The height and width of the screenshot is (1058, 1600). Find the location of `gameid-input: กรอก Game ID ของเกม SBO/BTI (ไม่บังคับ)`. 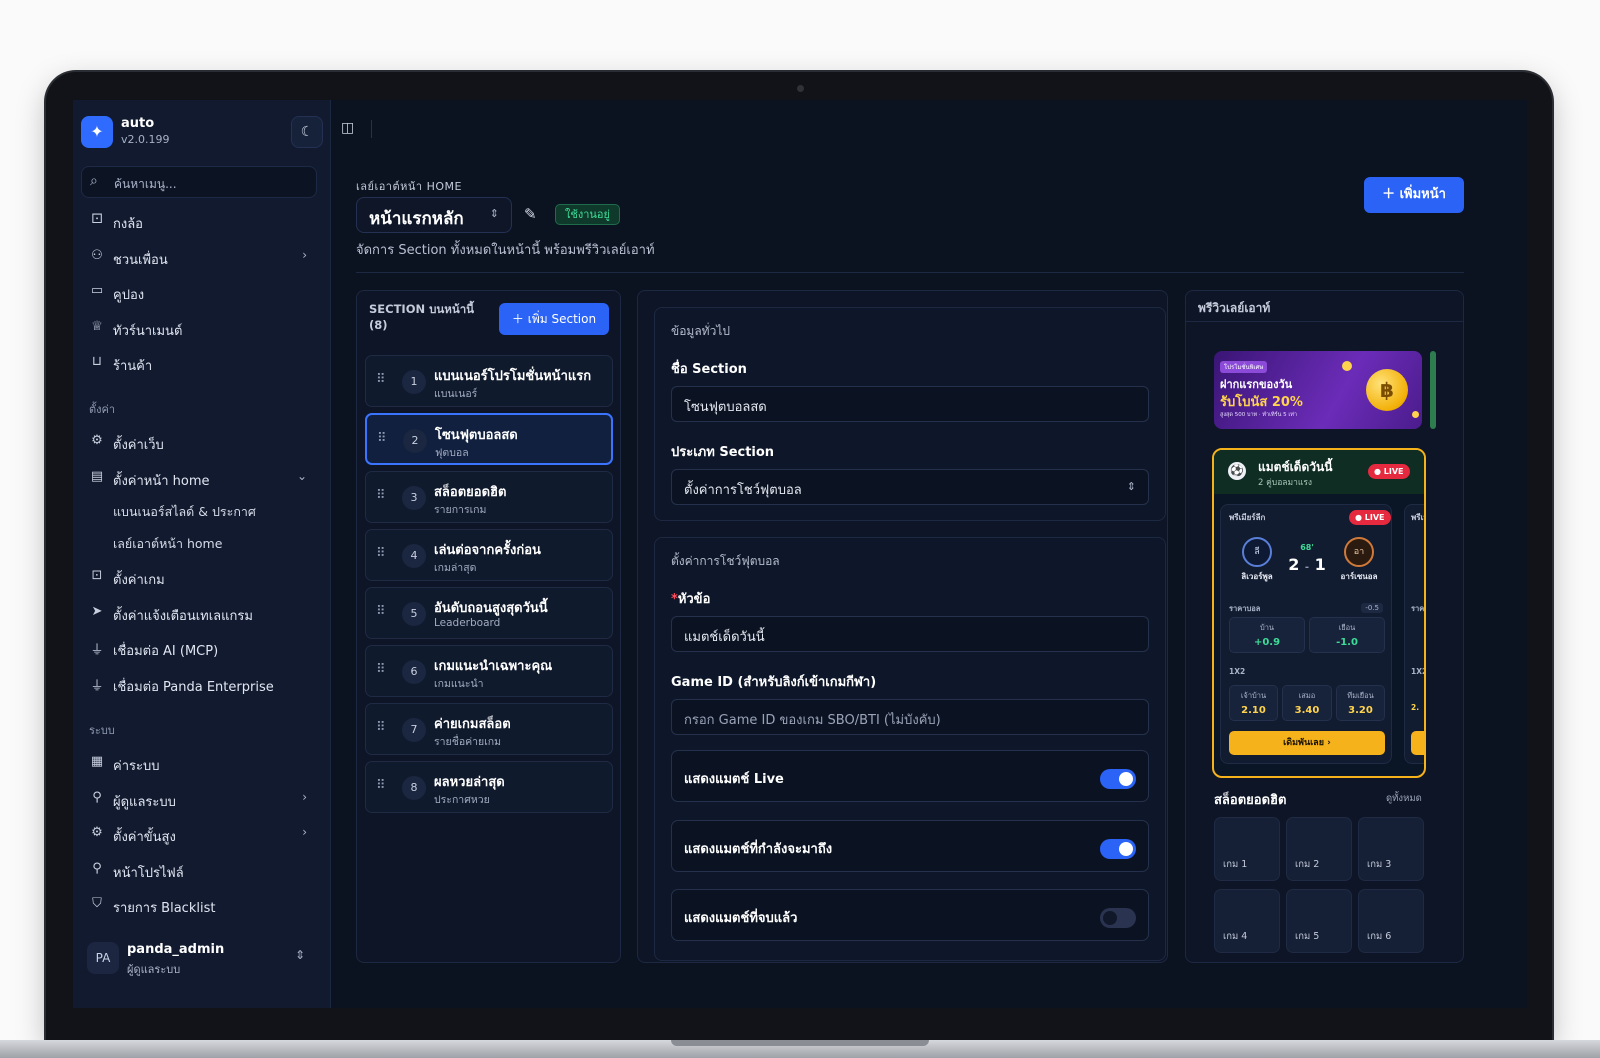

gameid-input: กรอก Game ID ของเกม SBO/BTI (ไม่บังคับ) is located at coordinates (910, 717).